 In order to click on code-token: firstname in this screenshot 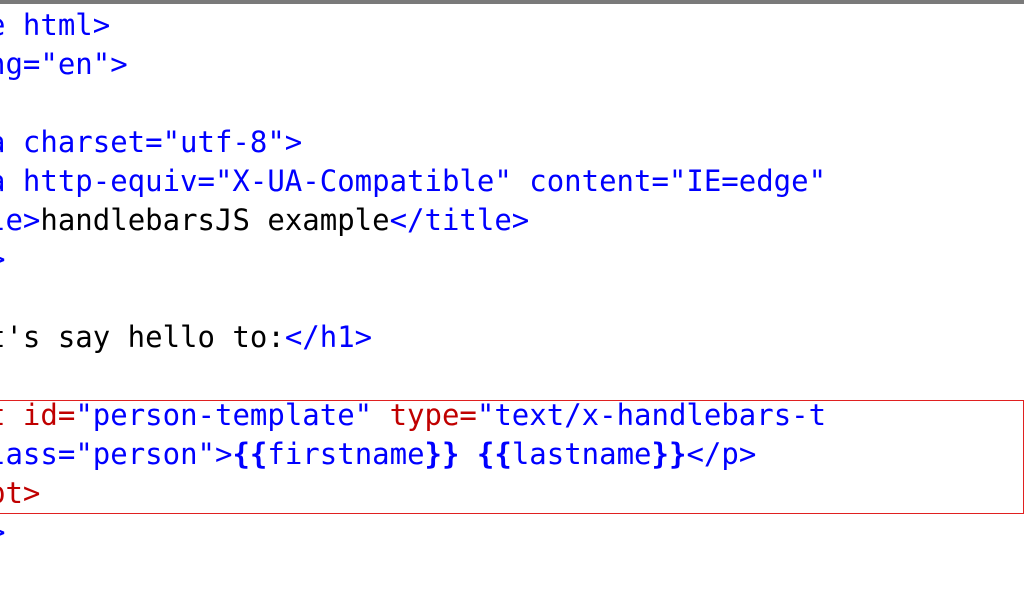, I will do `click(346, 454)`.